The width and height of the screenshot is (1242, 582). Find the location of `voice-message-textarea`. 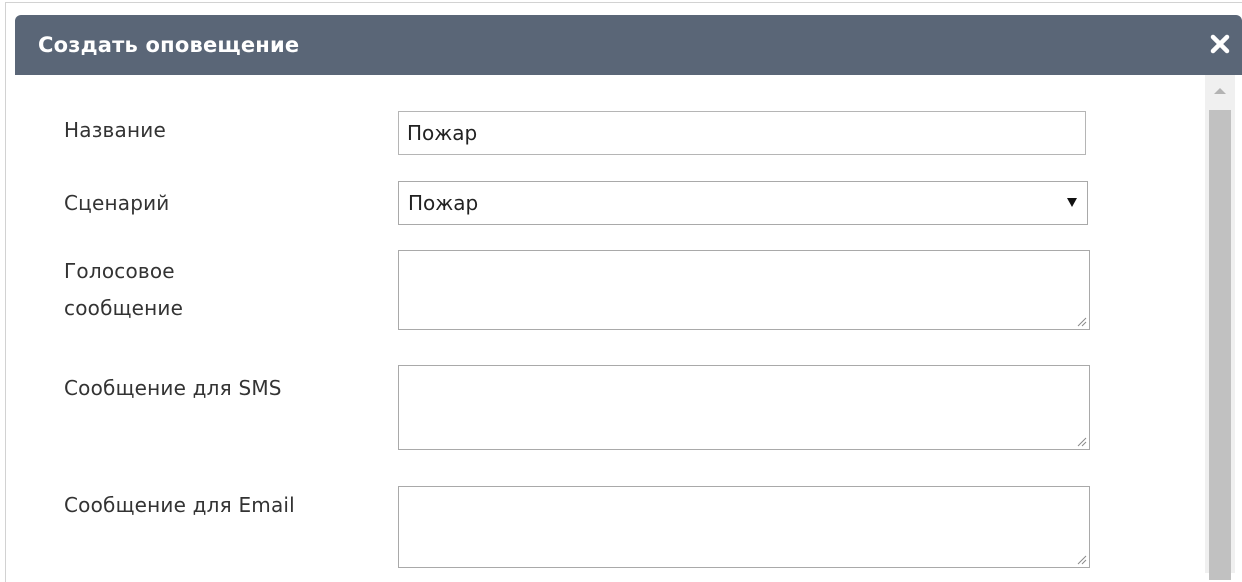

voice-message-textarea is located at coordinates (744, 290).